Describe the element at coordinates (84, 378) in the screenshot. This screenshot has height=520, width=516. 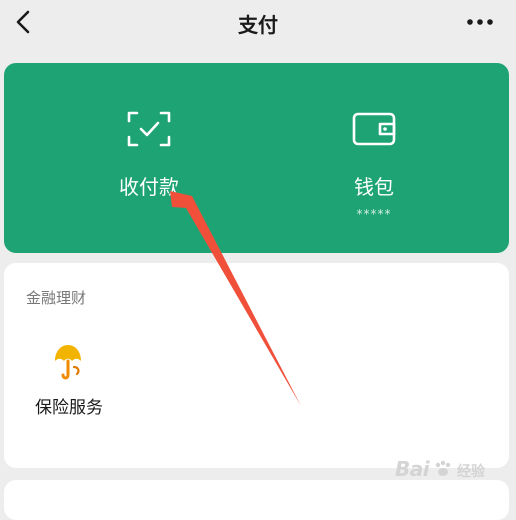
I see `insurance-service-item: 保险服务` at that location.